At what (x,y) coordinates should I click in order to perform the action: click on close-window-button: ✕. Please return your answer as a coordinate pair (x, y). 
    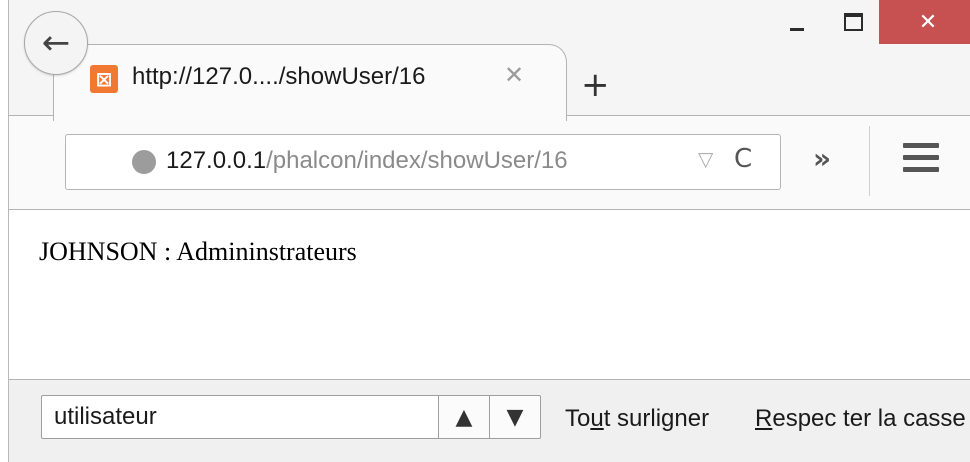
    Looking at the image, I should click on (924, 22).